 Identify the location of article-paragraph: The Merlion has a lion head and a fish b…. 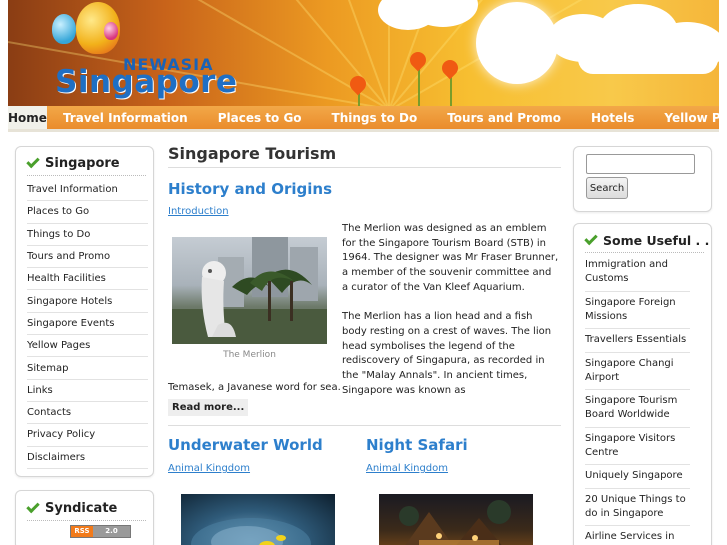
(447, 353).